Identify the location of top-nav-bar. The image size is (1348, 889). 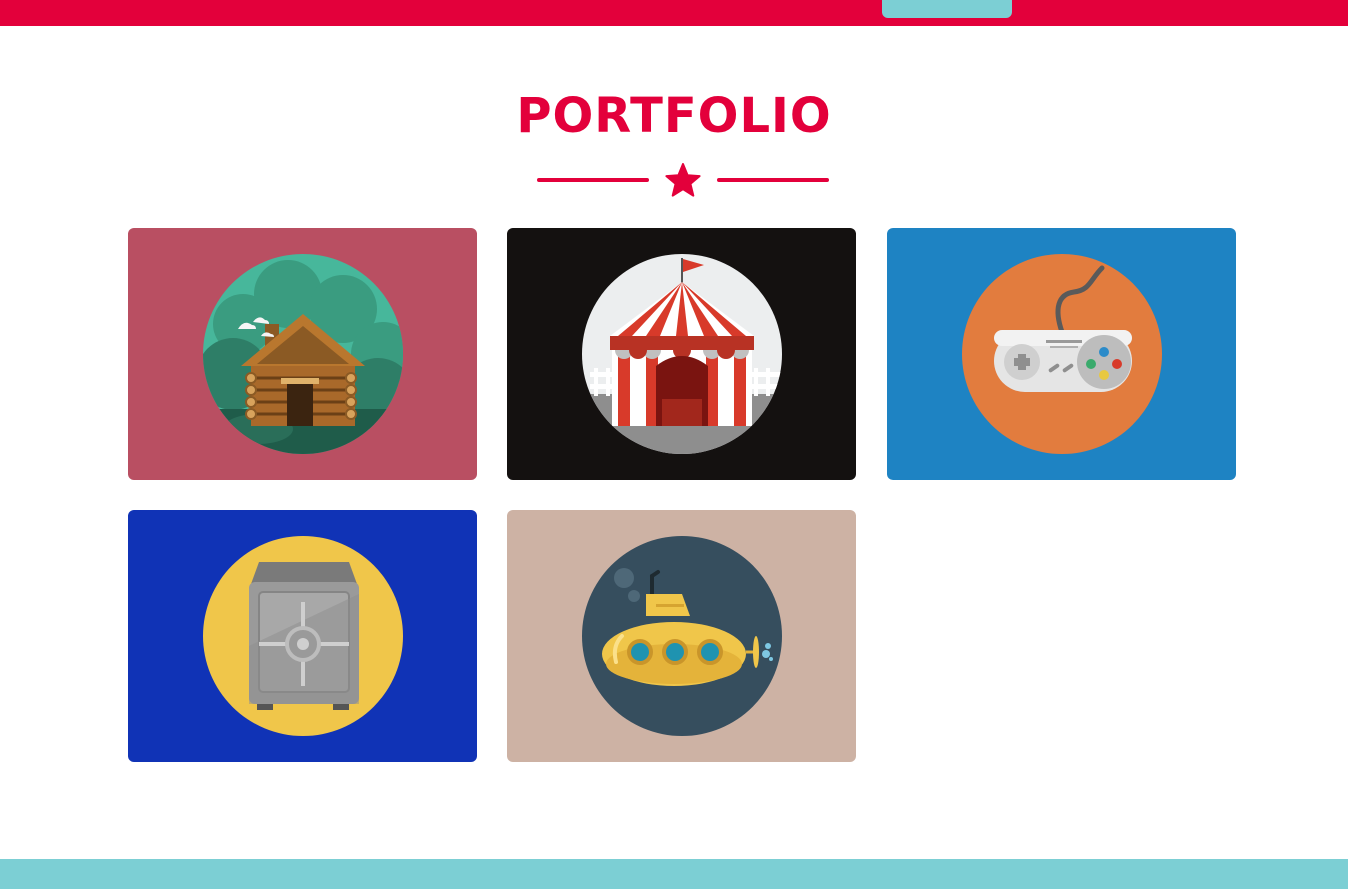
(674, 13).